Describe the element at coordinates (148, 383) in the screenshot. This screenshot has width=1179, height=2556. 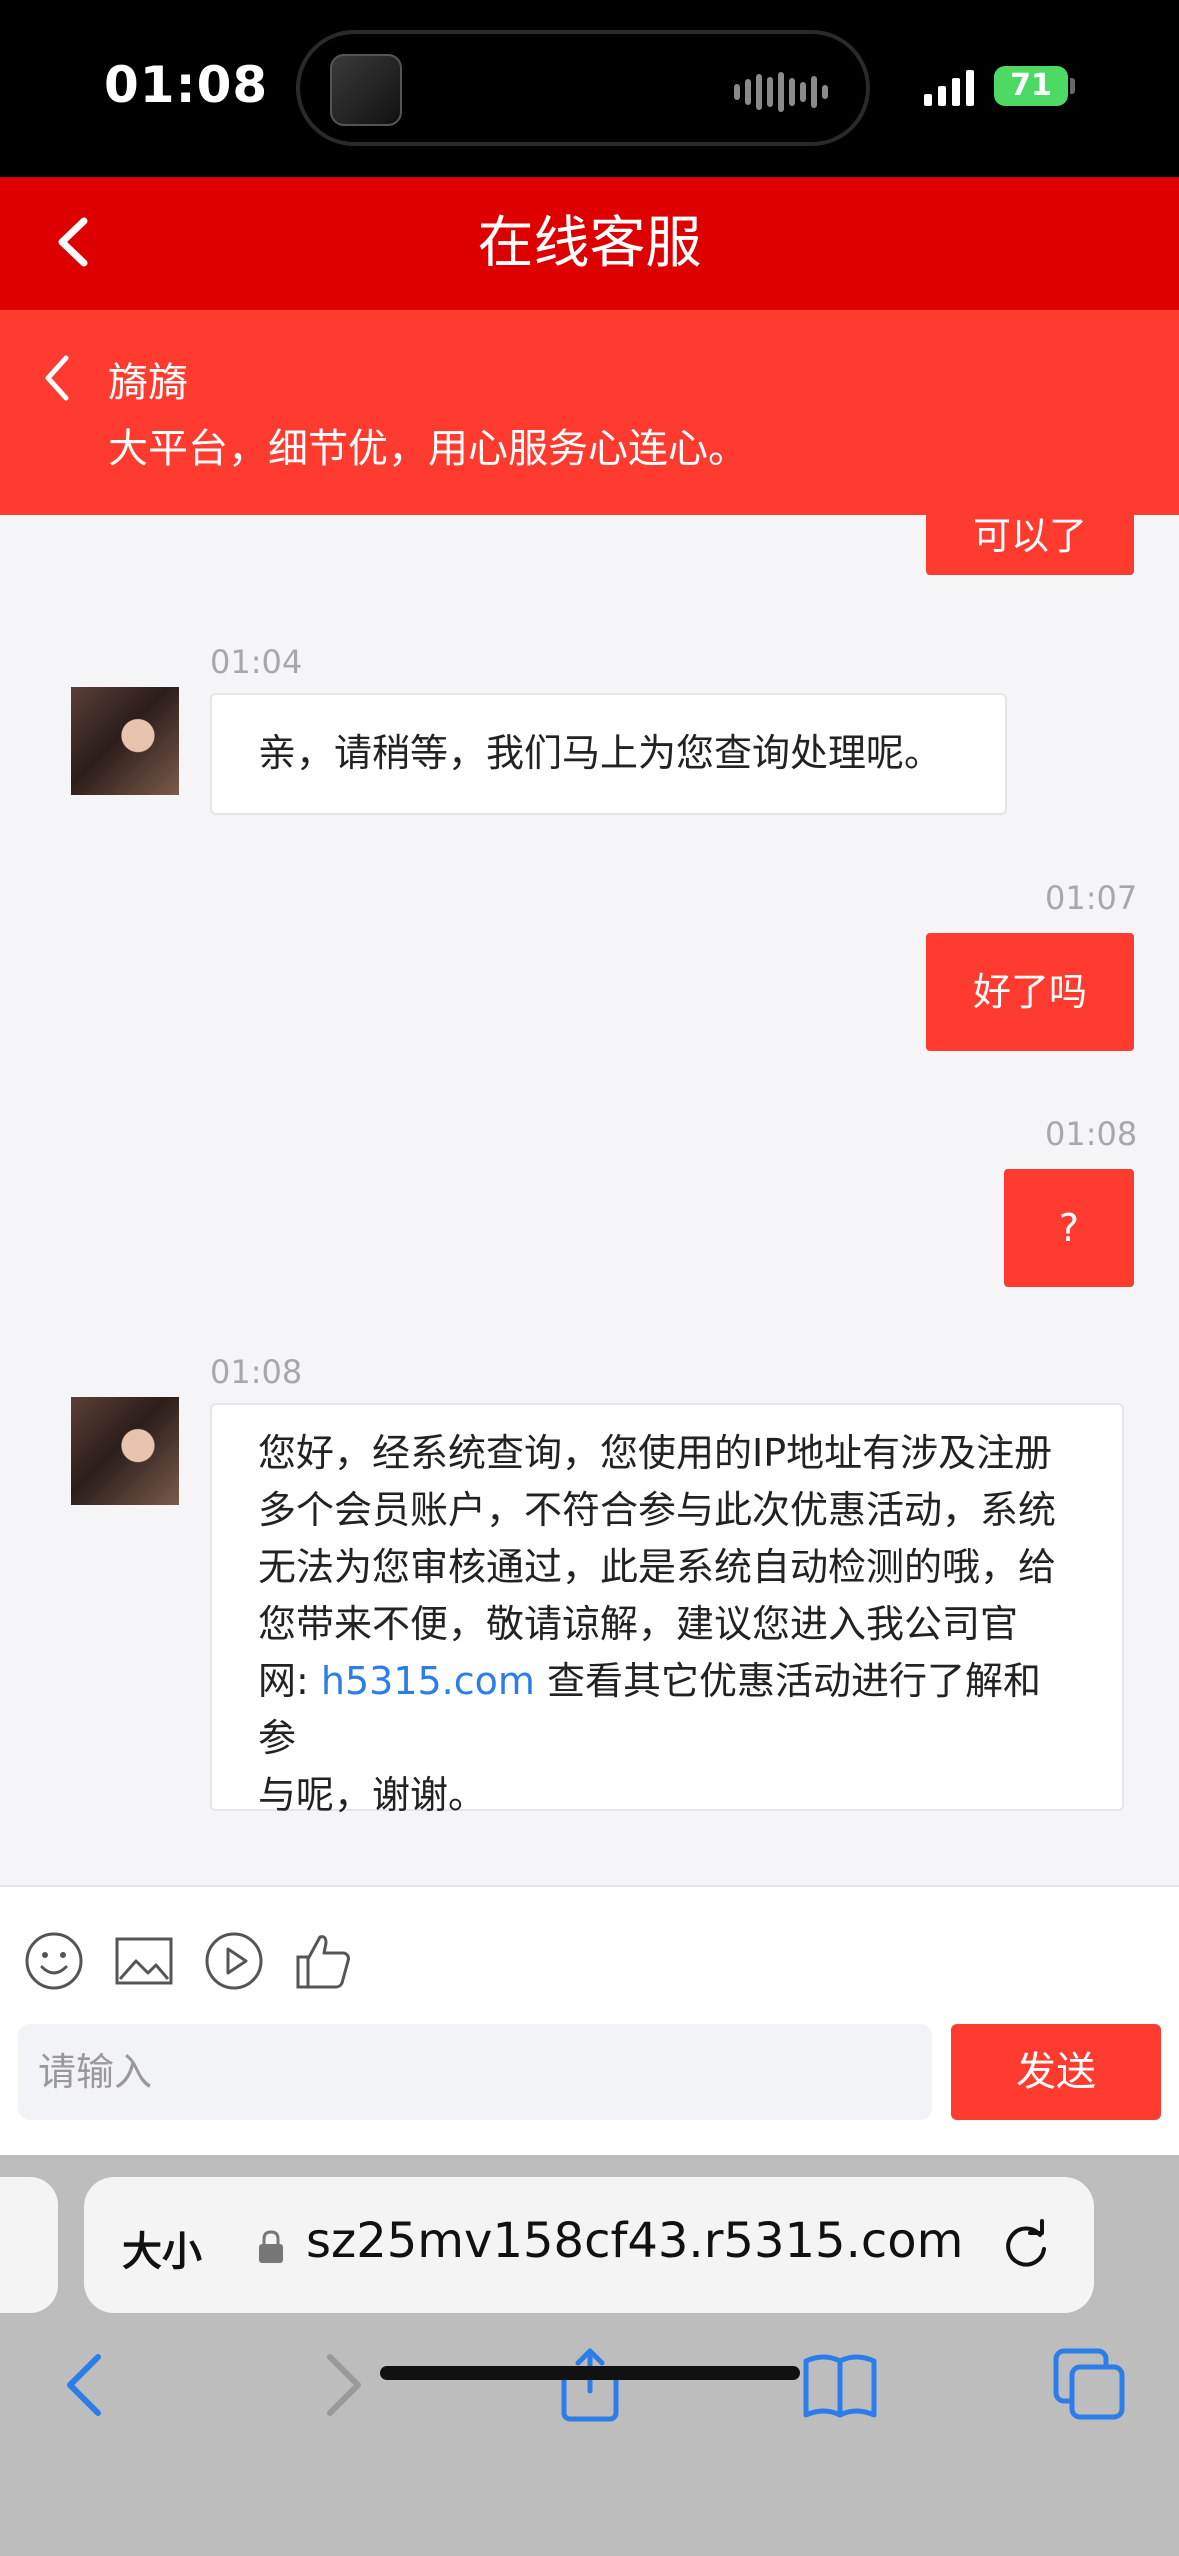
I see `agent-name: 旖旖` at that location.